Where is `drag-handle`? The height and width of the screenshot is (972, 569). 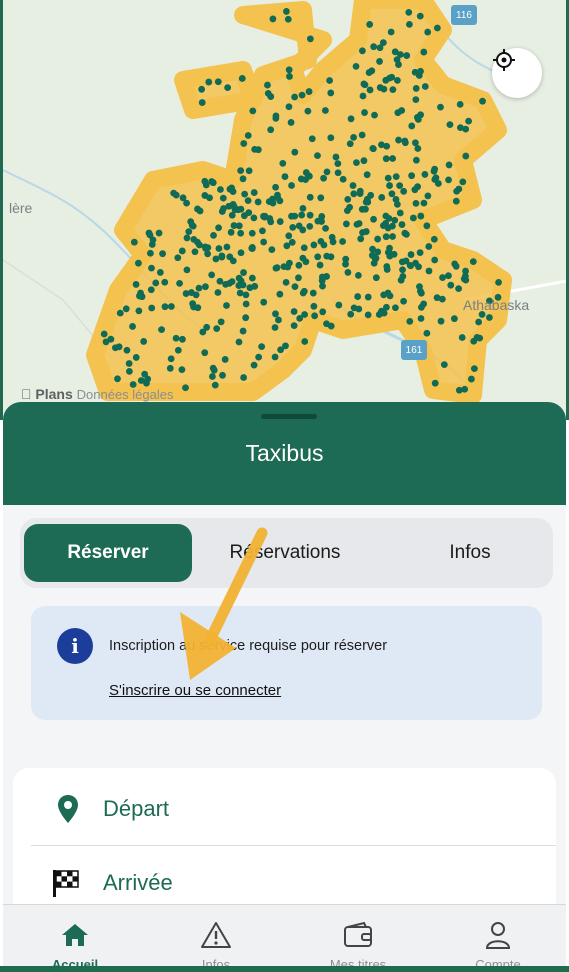 drag-handle is located at coordinates (289, 416).